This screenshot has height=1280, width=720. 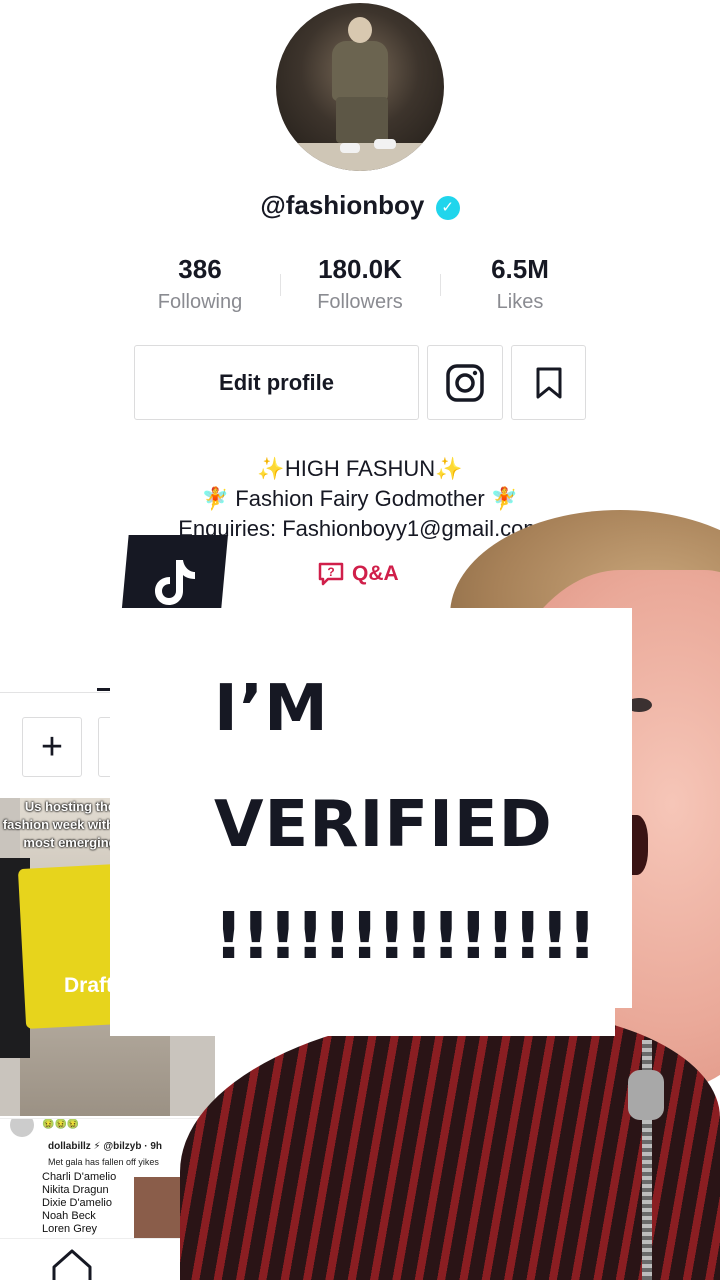 I want to click on bookmark-icon, so click(x=548, y=382).